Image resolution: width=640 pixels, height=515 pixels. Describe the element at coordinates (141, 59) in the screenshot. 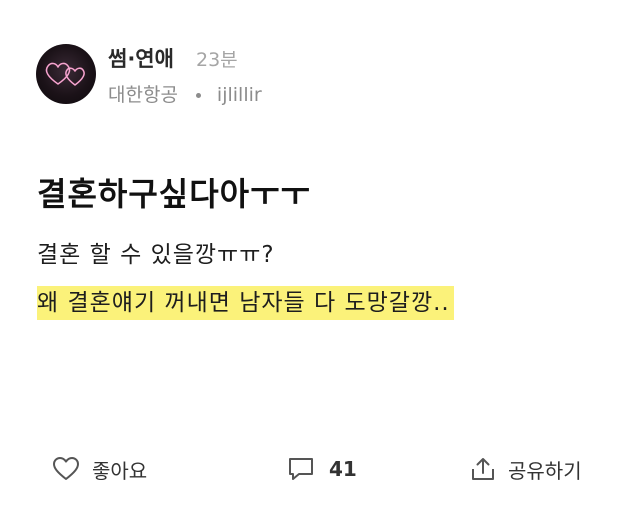

I see `post-category: 썸·연애` at that location.